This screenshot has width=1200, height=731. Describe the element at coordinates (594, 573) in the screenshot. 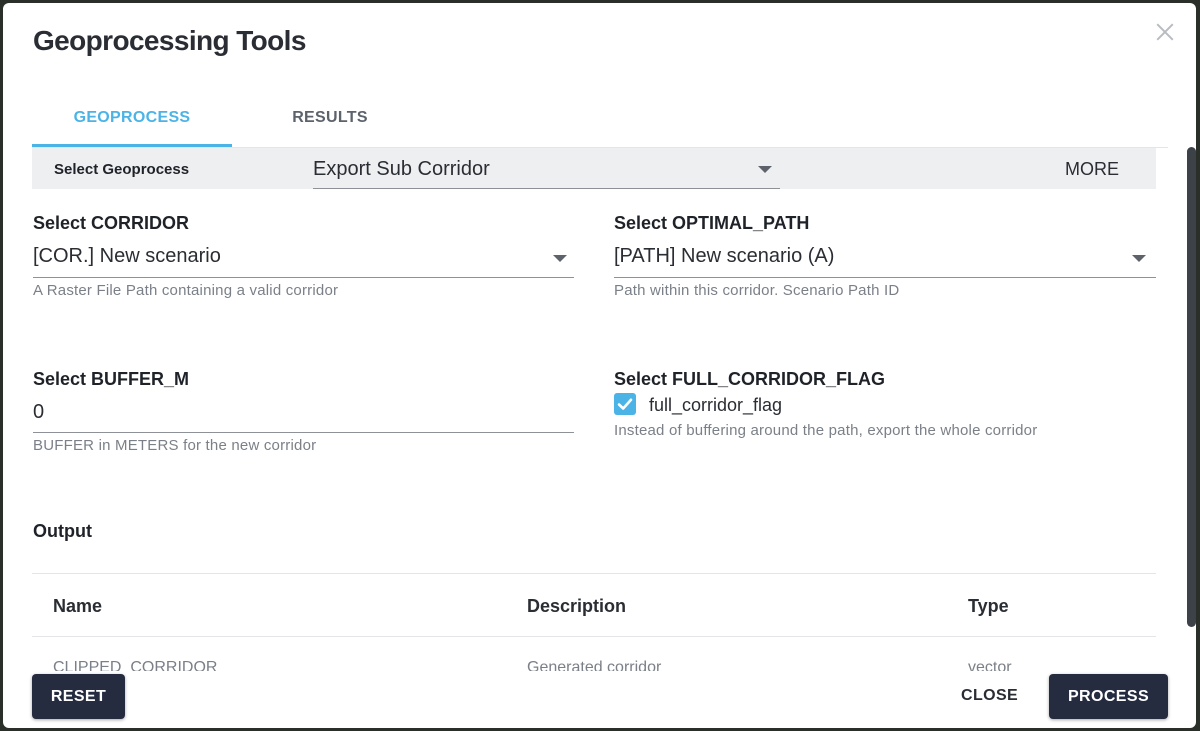

I see `table-divider` at that location.